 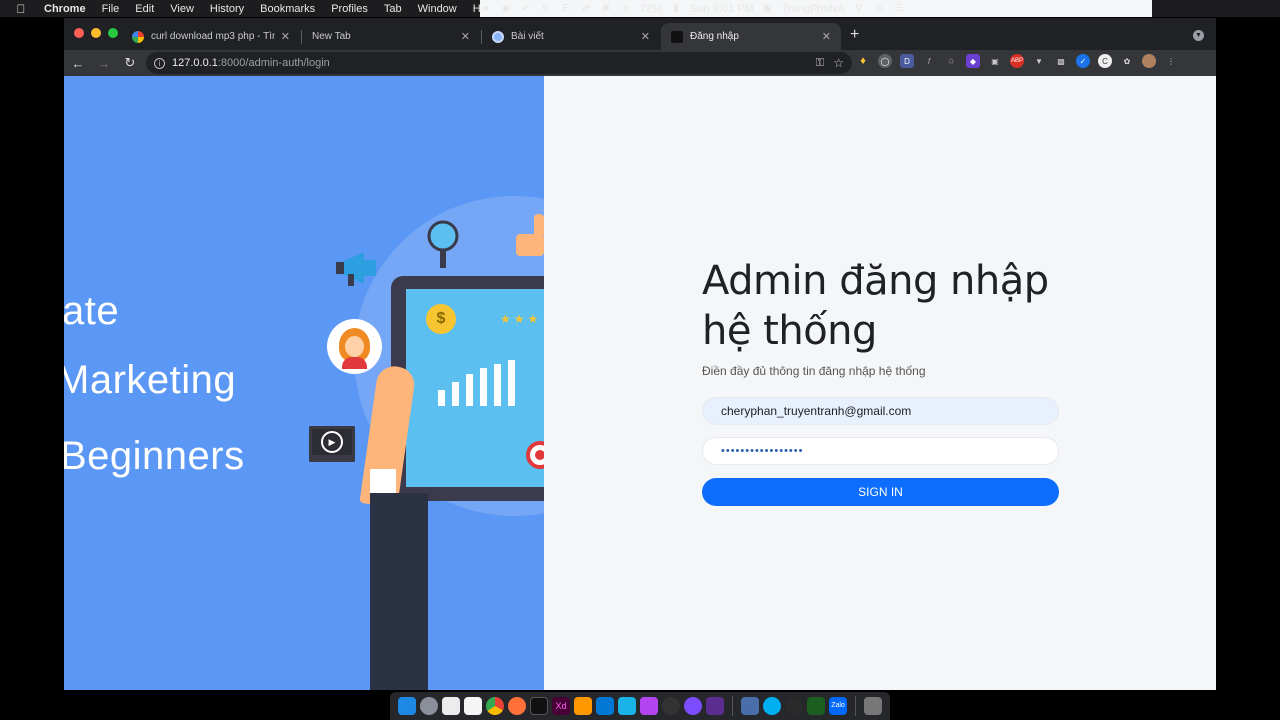 I want to click on tab-new-tab: New Tab ✕, so click(x=391, y=36).